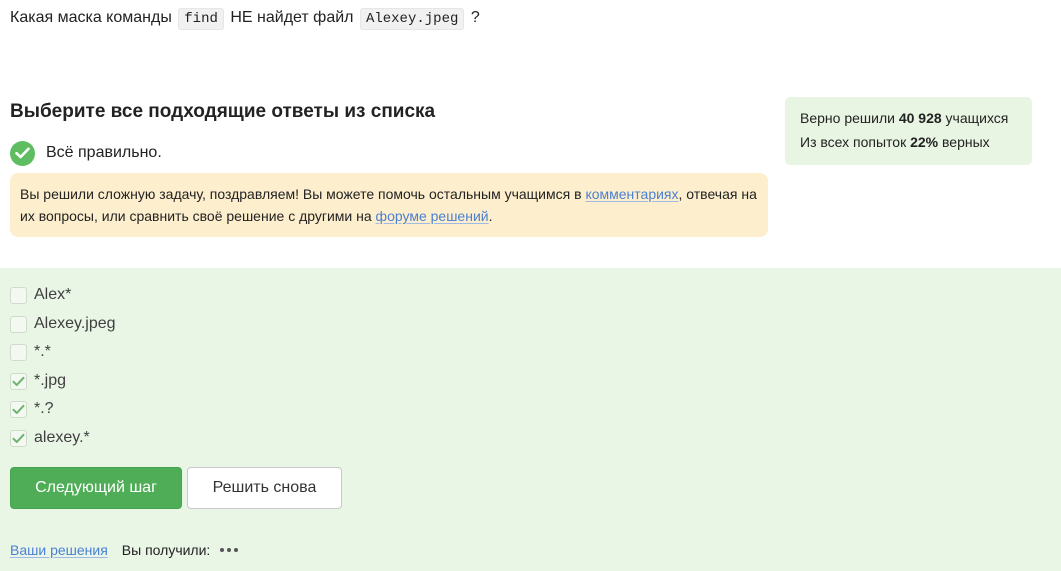 This screenshot has width=1061, height=571. Describe the element at coordinates (53, 294) in the screenshot. I see `answer-option-label: Alex*` at that location.